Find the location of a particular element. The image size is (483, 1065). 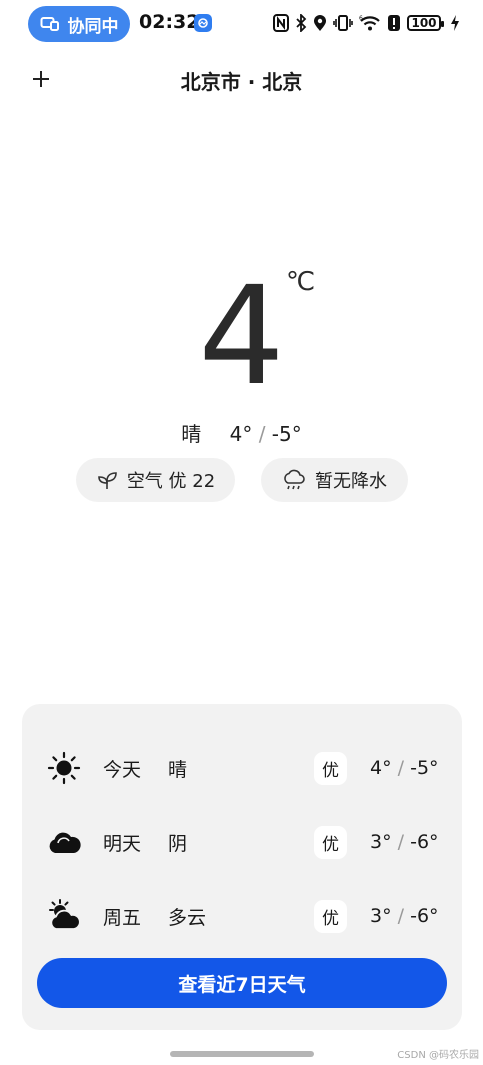

status-icons: 6 100 is located at coordinates (366, 23).